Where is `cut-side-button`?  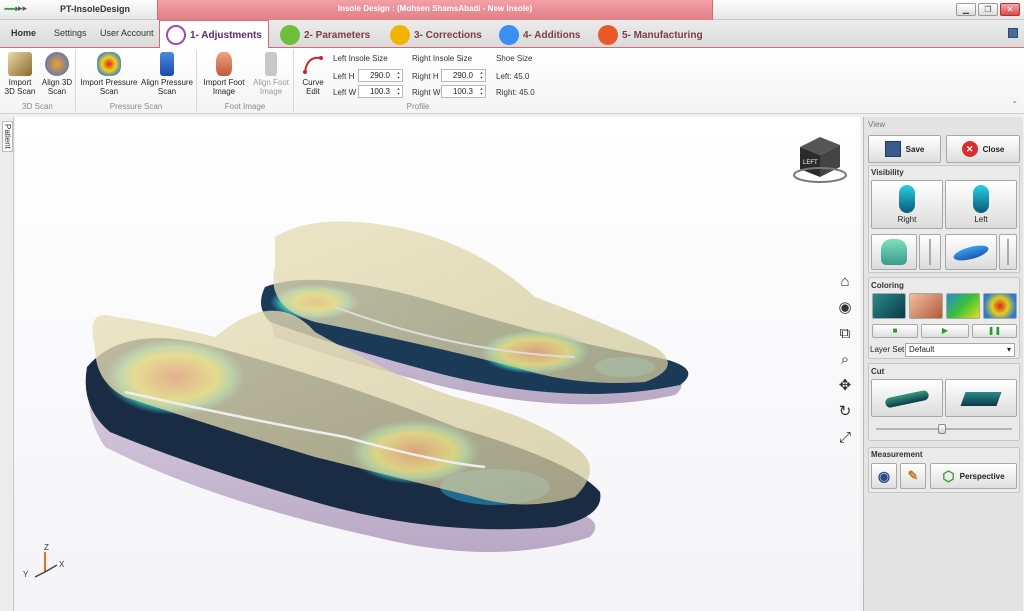
cut-side-button is located at coordinates (981, 398).